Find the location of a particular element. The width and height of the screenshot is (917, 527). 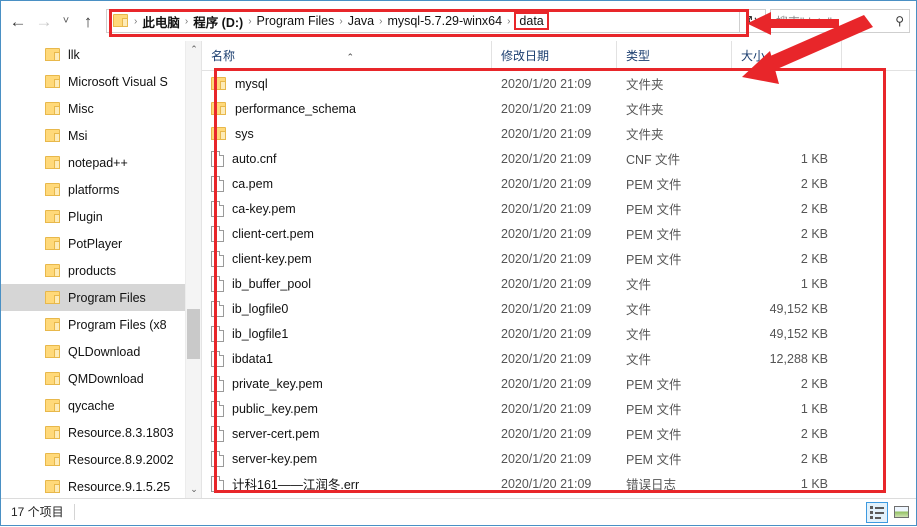

tree-item-label: Resource.8.3.1803 is located at coordinates (121, 432).